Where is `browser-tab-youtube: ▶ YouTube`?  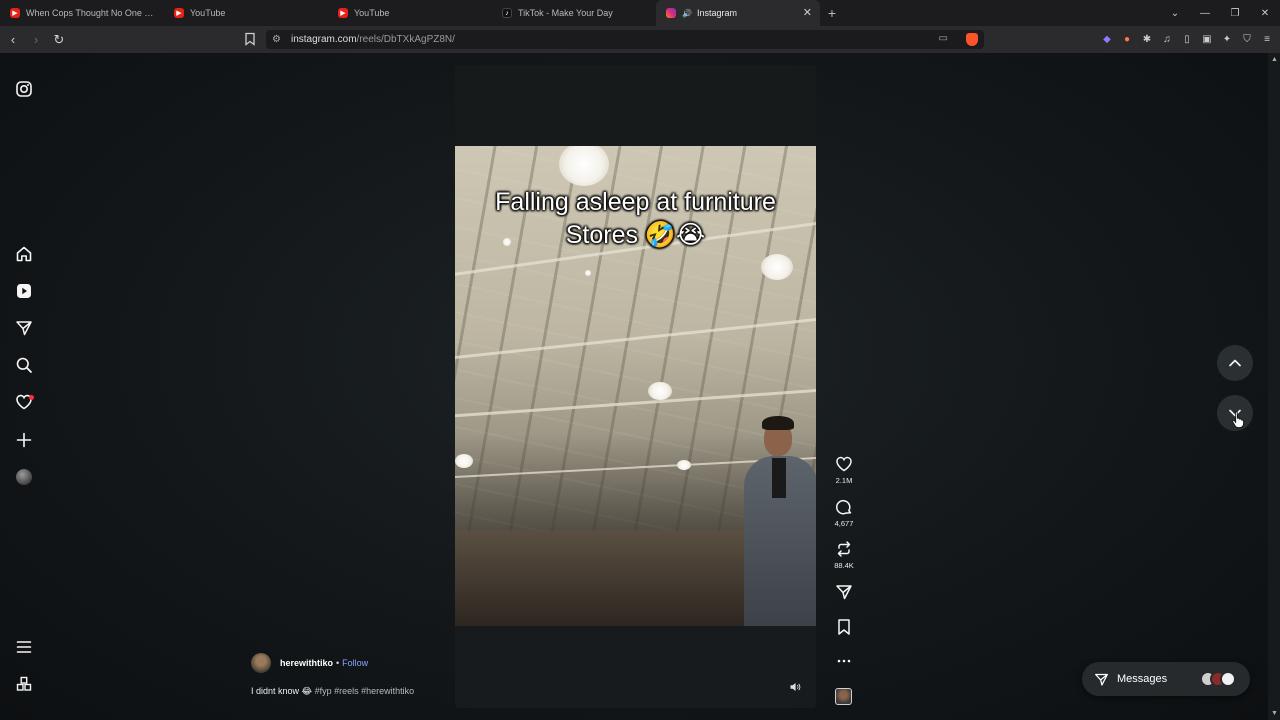
browser-tab-youtube: ▶ YouTube is located at coordinates (246, 13).